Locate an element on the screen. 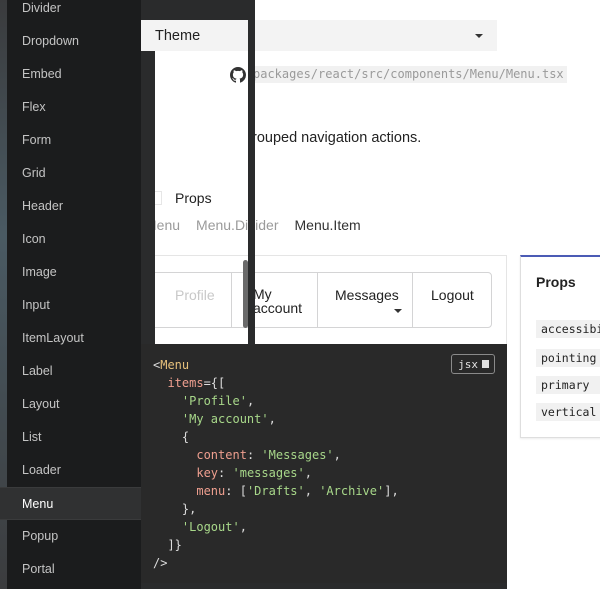  sidebar-item-label: Label is located at coordinates (70, 371).